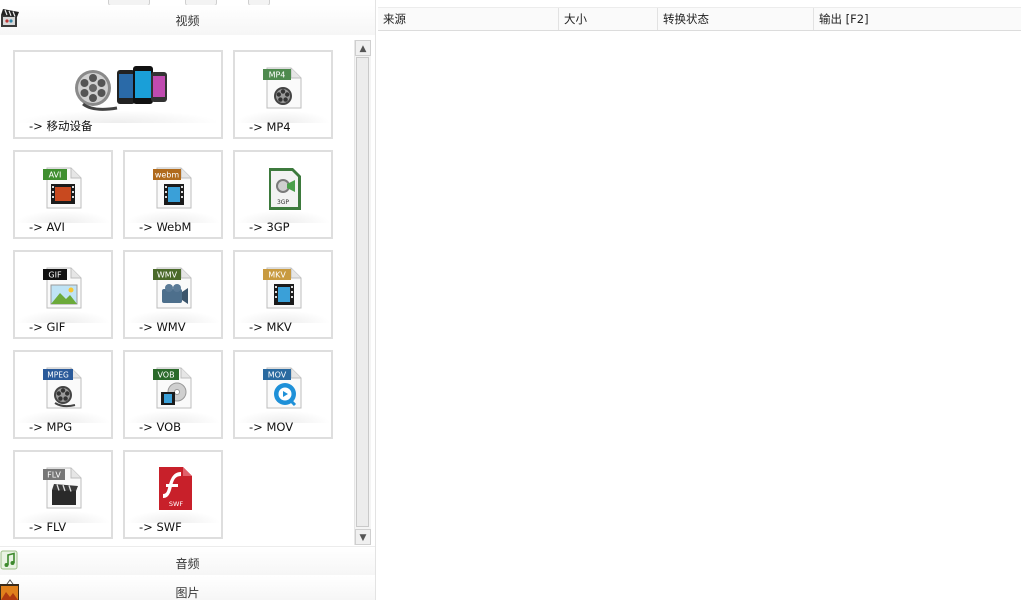  I want to click on scroll-up-arrow-icon: ▲, so click(363, 48).